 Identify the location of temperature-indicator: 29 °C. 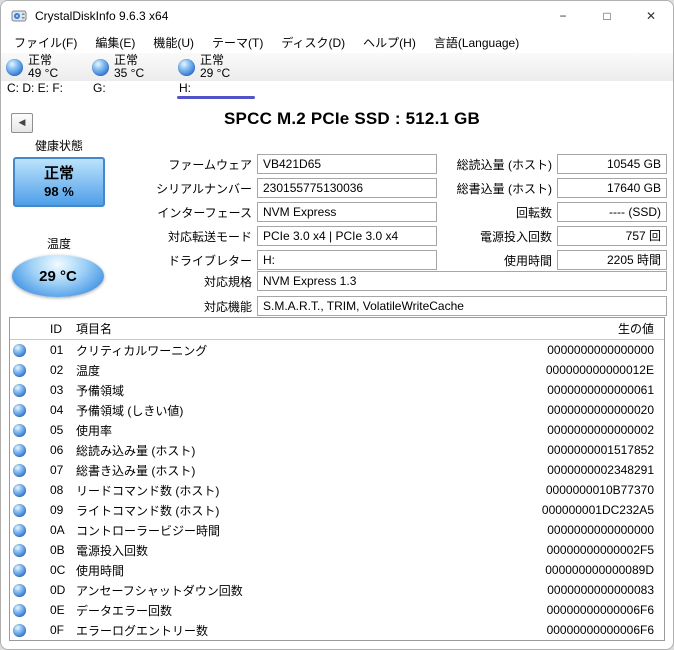
(58, 276).